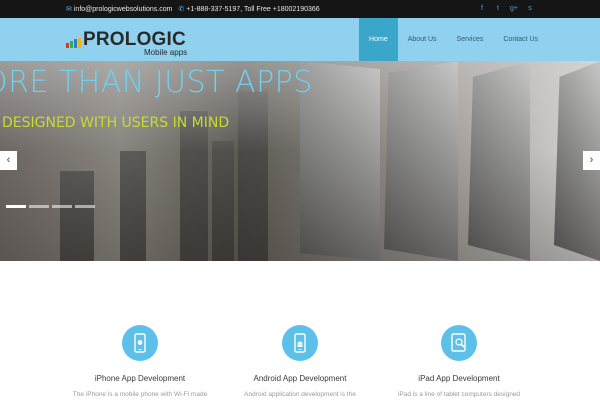 This screenshot has height=400, width=600. Describe the element at coordinates (300, 394) in the screenshot. I see `service-description: Android application development is the` at that location.